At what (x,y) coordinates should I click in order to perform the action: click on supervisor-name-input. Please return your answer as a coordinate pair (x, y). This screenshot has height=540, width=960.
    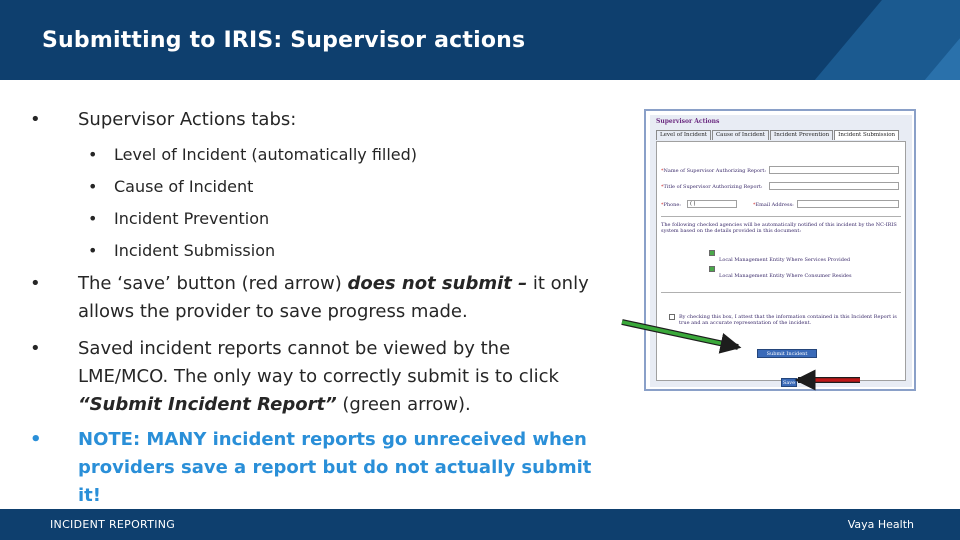
    Looking at the image, I should click on (834, 170).